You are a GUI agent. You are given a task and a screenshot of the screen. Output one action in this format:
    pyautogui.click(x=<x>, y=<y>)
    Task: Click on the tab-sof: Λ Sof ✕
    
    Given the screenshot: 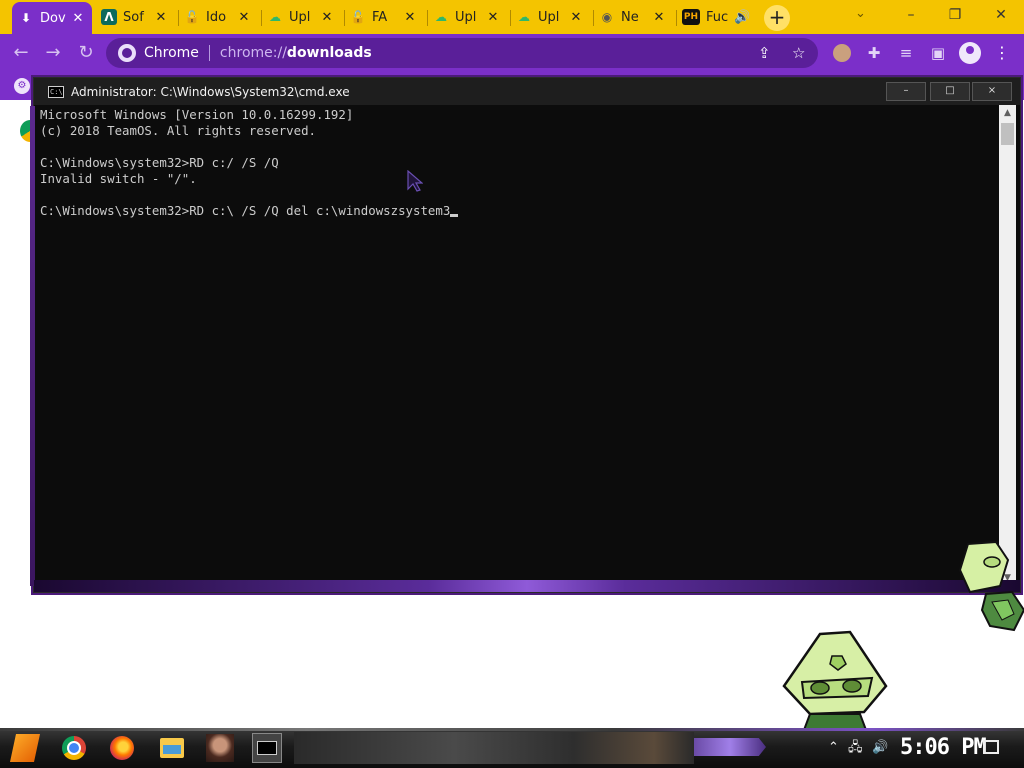 What is the action you would take?
    pyautogui.click(x=135, y=17)
    